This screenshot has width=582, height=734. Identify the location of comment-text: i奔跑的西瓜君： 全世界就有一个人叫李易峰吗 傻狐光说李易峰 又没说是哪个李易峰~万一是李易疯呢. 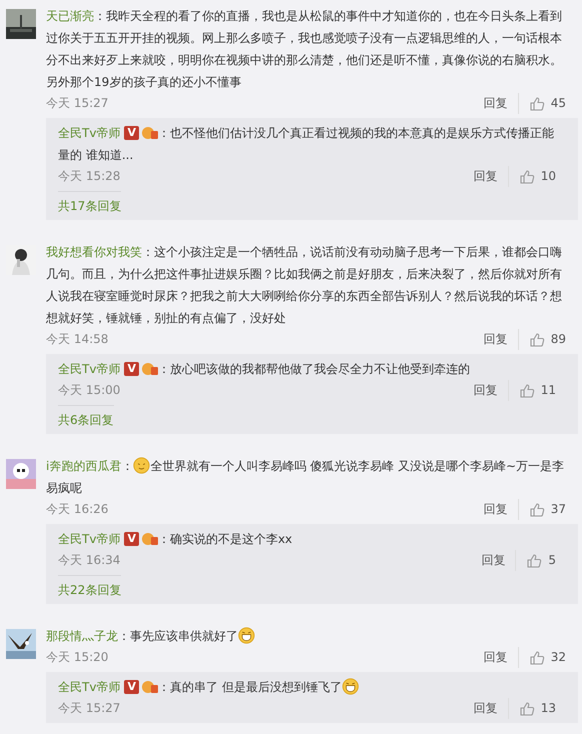
(306, 476).